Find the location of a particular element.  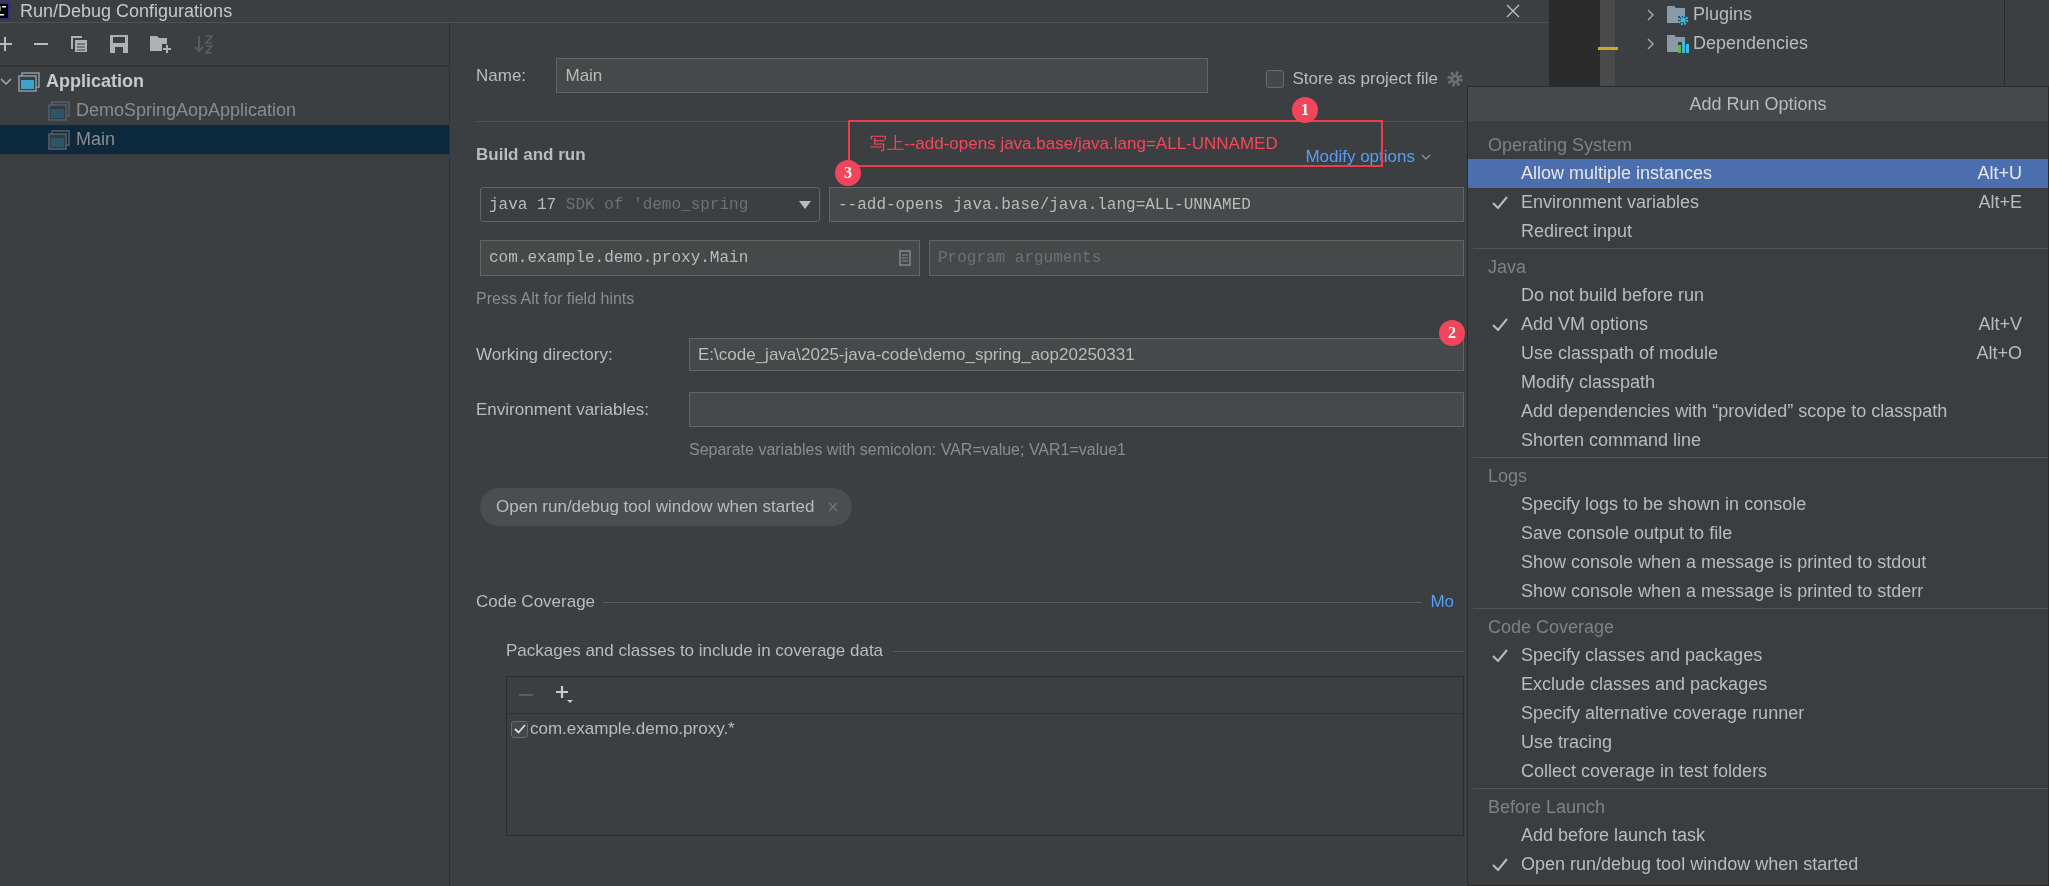

add-folder-icon is located at coordinates (161, 44).